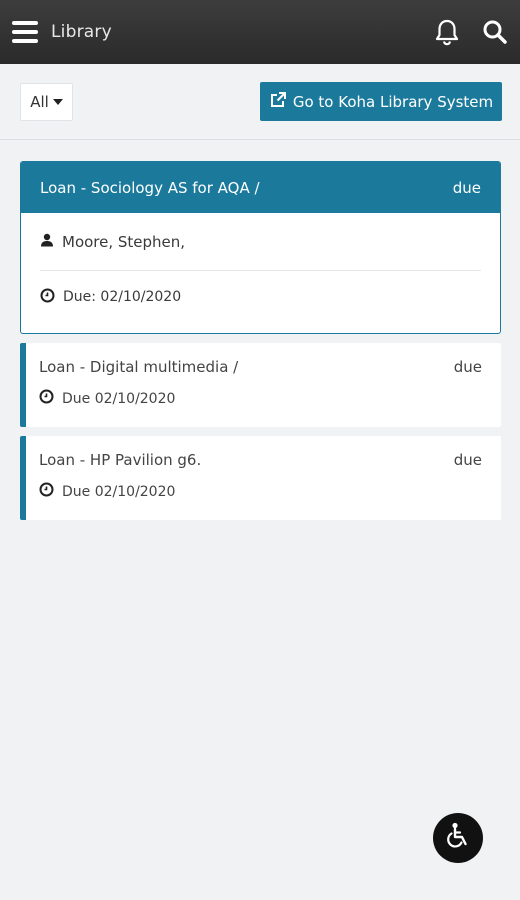 This screenshot has height=900, width=520. What do you see at coordinates (260, 242) in the screenshot?
I see `loan-author-row: Moore, Stephen,` at bounding box center [260, 242].